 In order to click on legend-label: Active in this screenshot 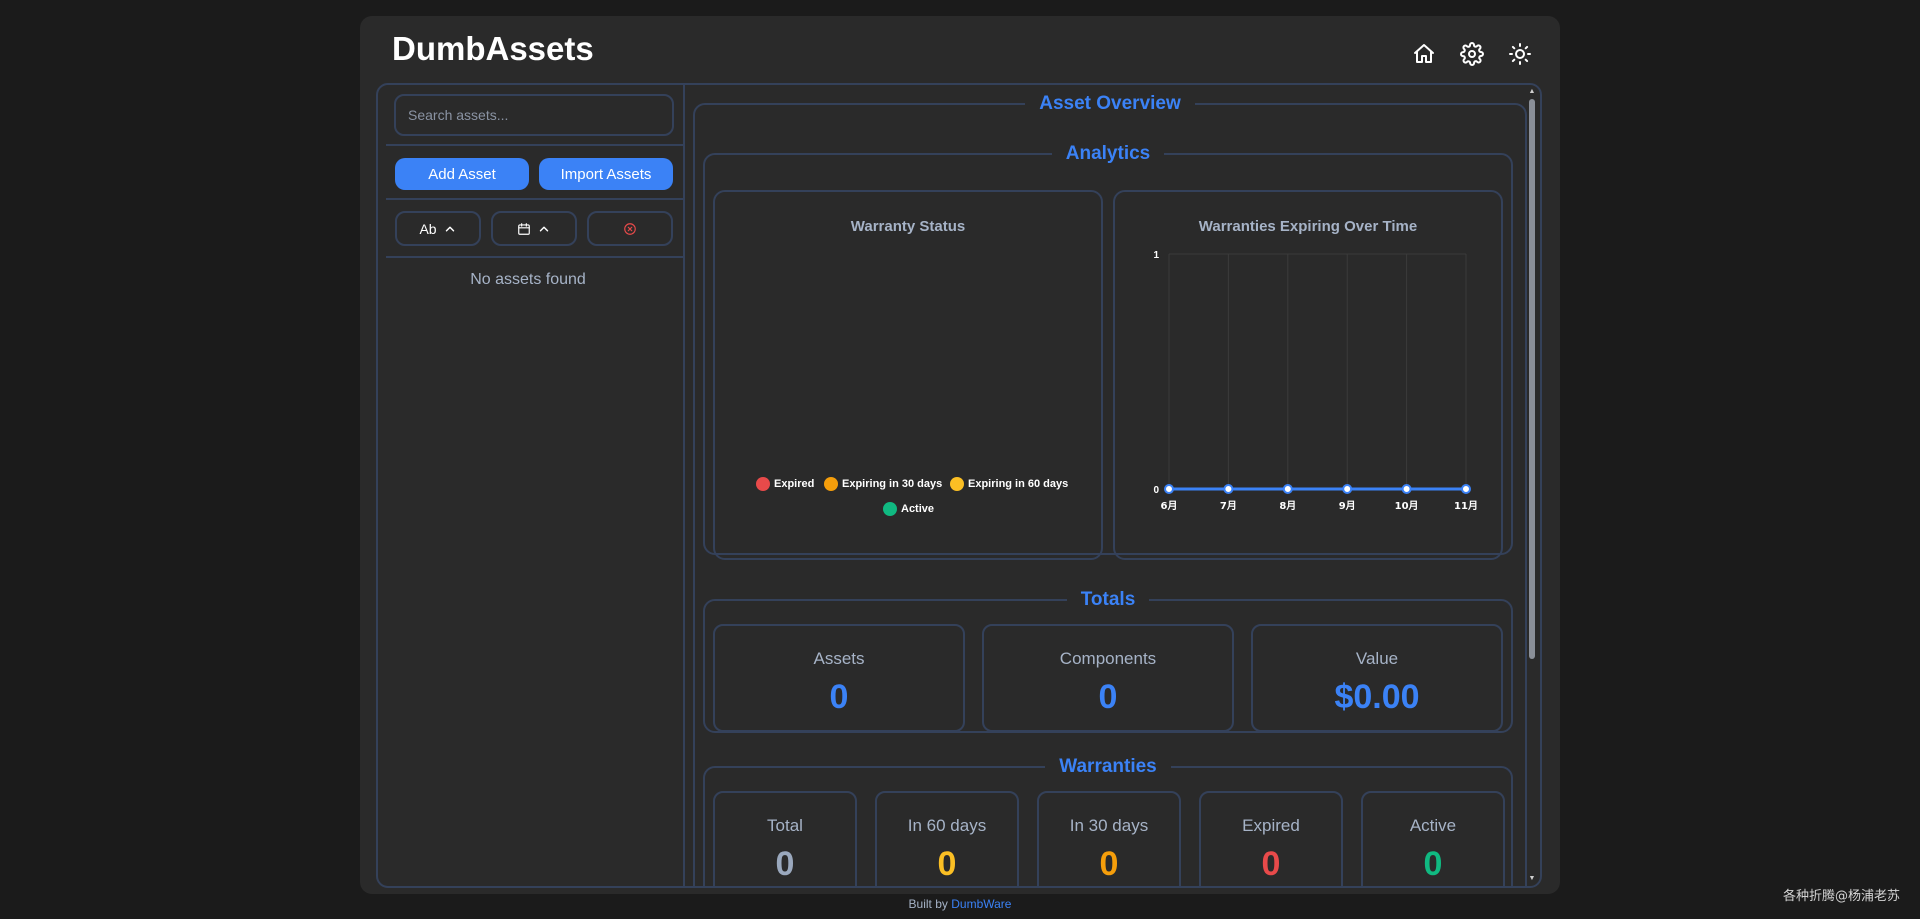, I will do `click(918, 509)`.